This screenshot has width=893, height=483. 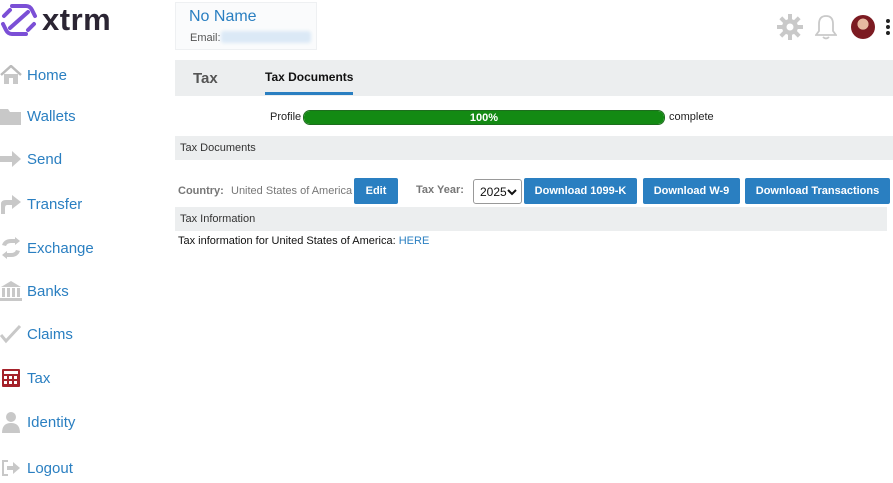 I want to click on avatar, so click(x=863, y=27).